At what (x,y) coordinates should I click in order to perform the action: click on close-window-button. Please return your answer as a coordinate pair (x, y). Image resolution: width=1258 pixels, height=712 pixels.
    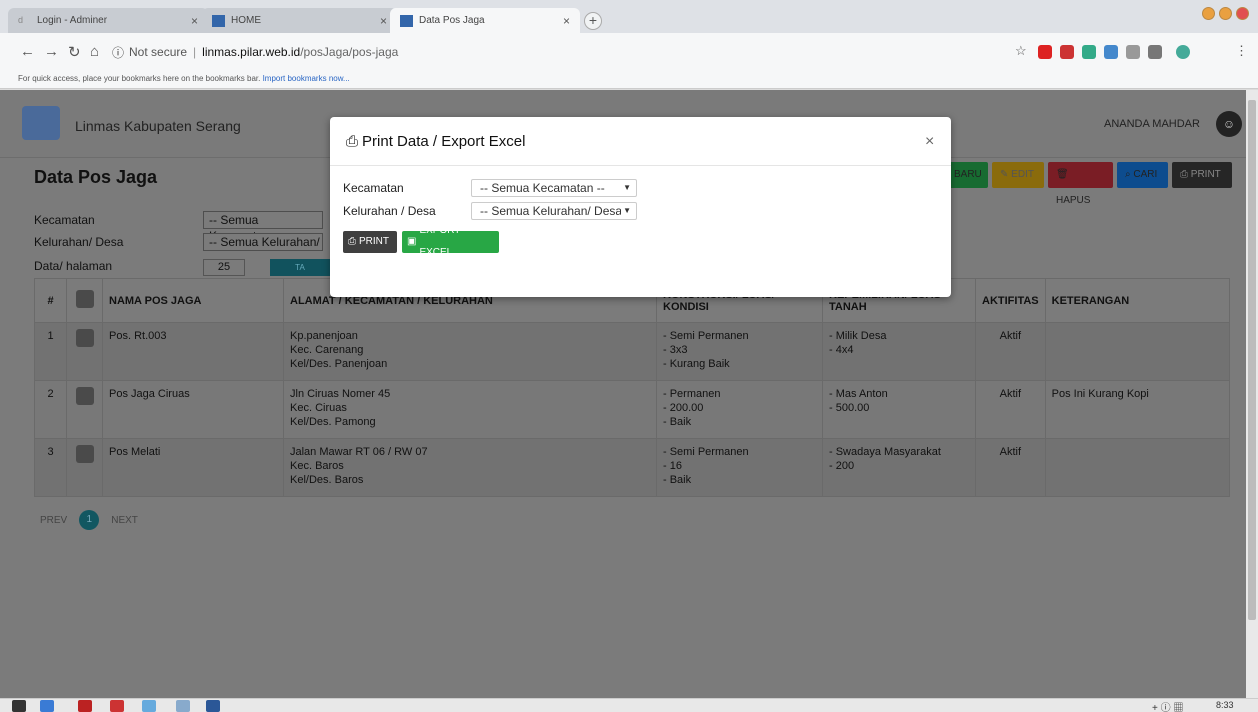
    Looking at the image, I should click on (1242, 13).